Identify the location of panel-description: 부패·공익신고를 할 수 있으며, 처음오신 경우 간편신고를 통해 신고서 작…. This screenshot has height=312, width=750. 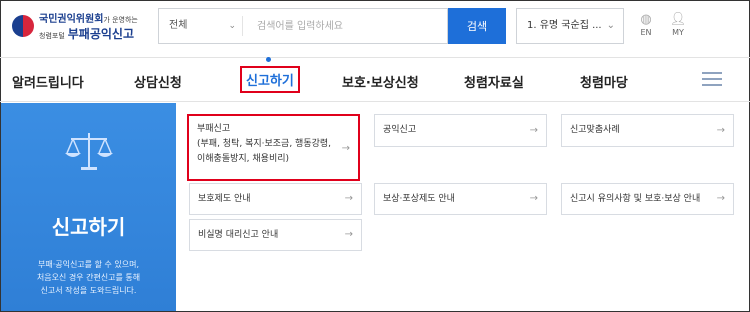
(88, 277).